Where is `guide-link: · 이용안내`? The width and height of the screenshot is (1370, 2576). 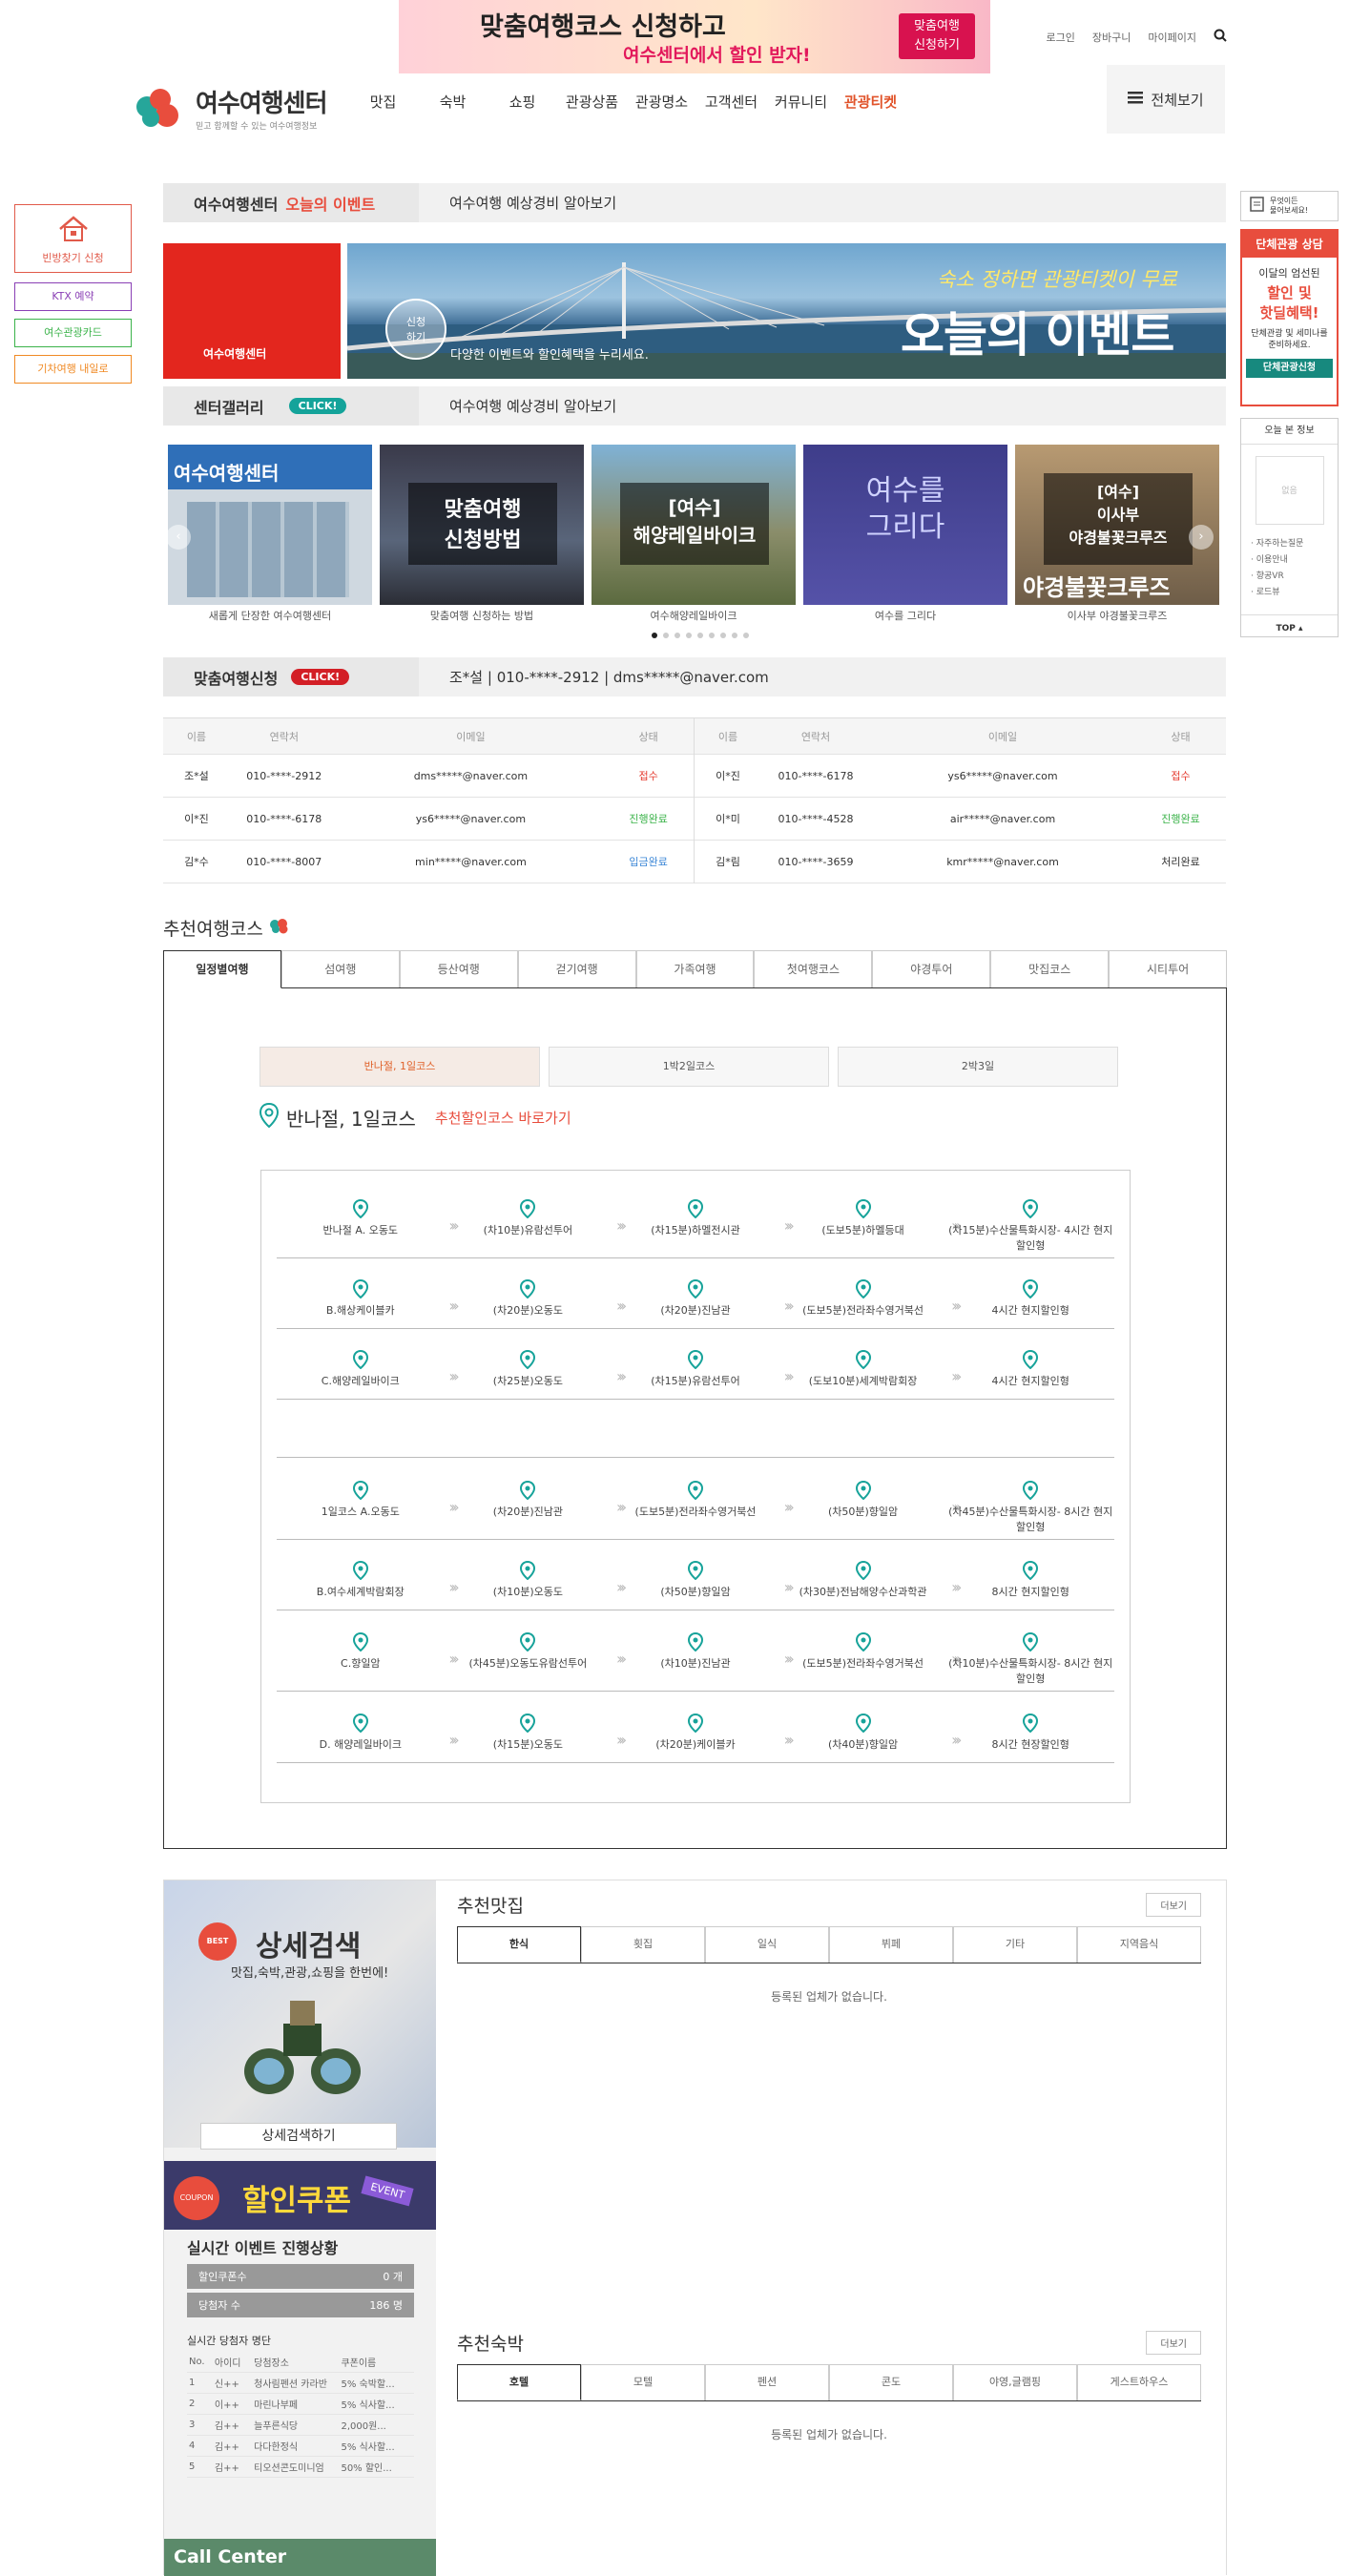 guide-link: · 이용안내 is located at coordinates (1294, 560).